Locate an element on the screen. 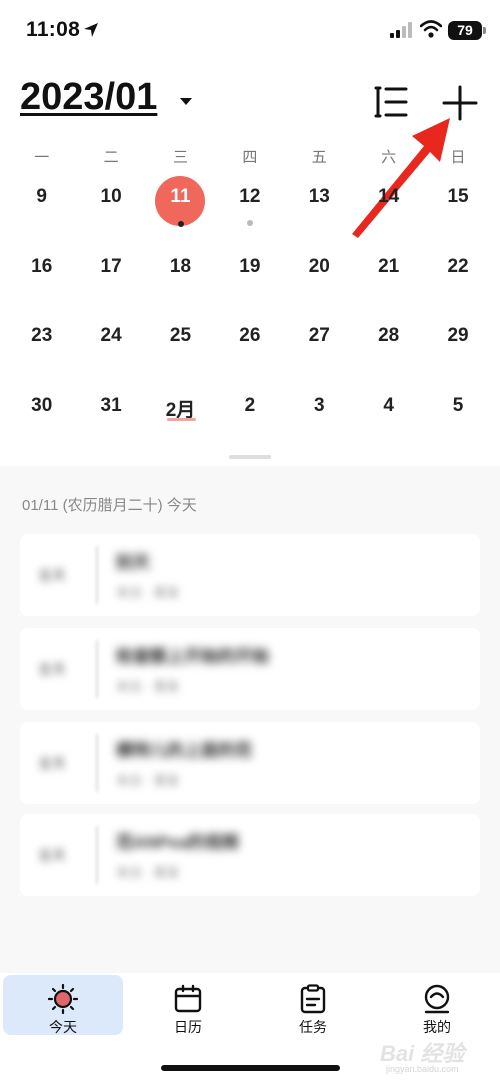 The width and height of the screenshot is (500, 1083). day-cell: 17 is located at coordinates (110, 269).